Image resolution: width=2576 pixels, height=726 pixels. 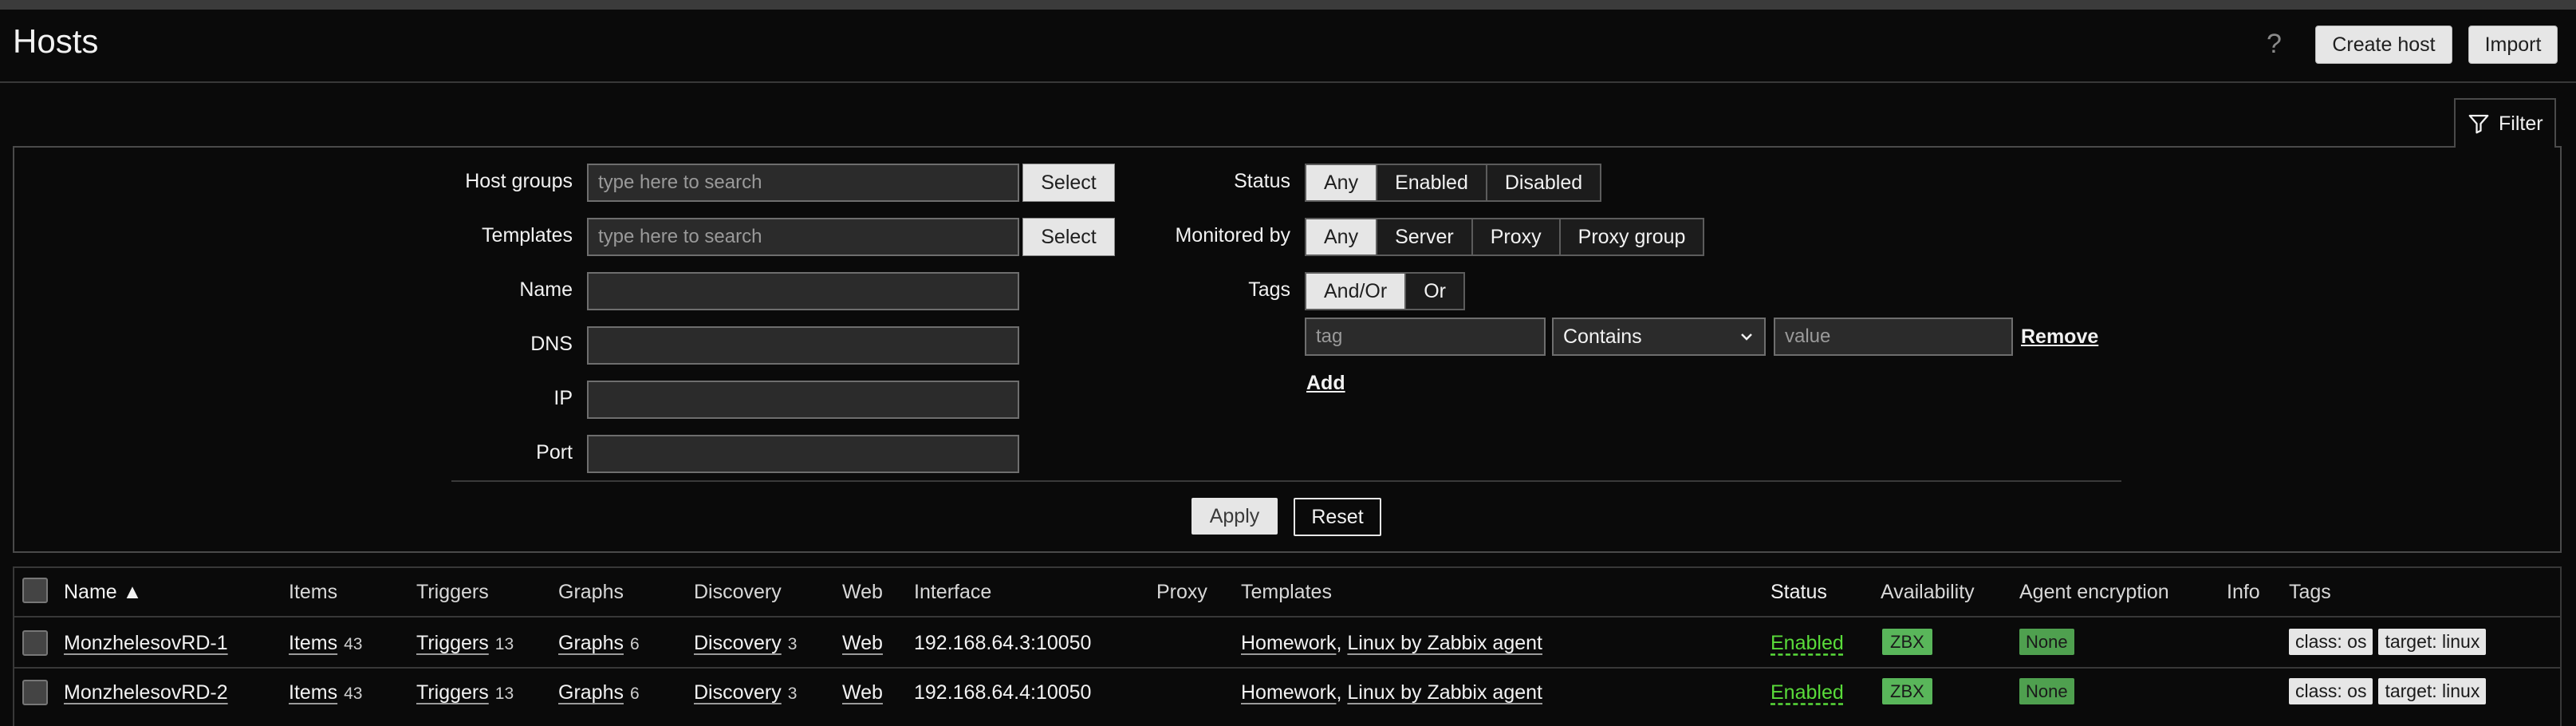 What do you see at coordinates (1337, 517) in the screenshot?
I see `reset-button: Reset` at bounding box center [1337, 517].